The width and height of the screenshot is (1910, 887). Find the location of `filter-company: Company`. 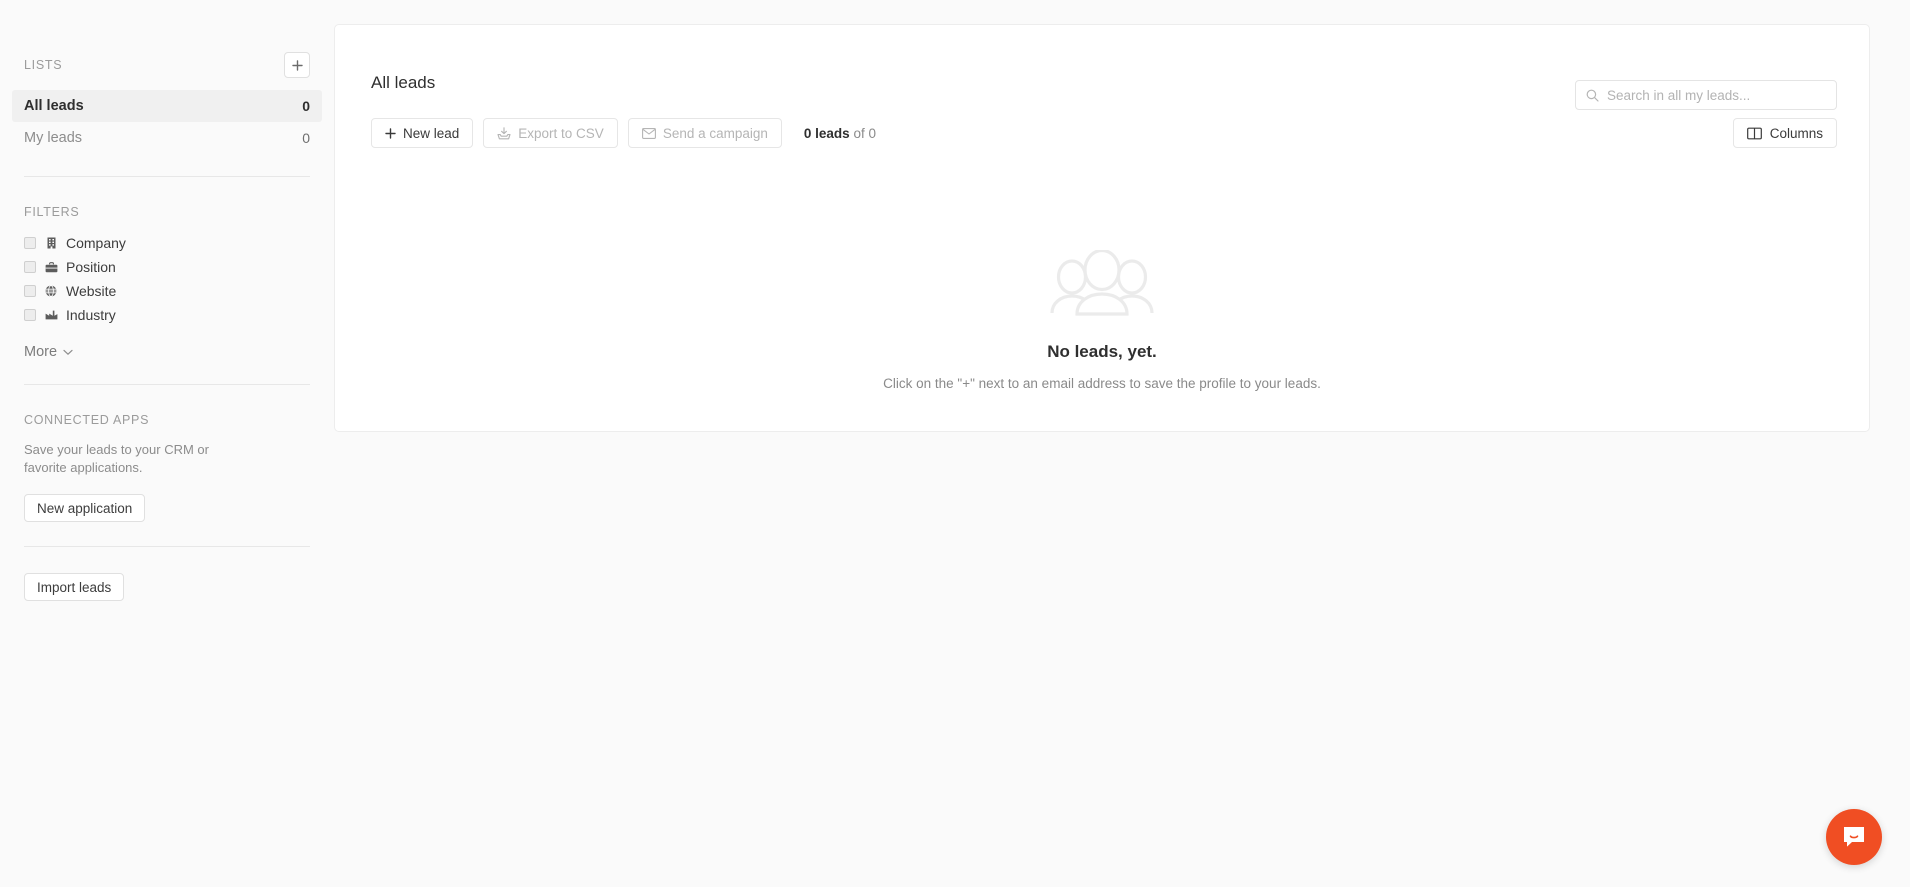

filter-company: Company is located at coordinates (167, 243).